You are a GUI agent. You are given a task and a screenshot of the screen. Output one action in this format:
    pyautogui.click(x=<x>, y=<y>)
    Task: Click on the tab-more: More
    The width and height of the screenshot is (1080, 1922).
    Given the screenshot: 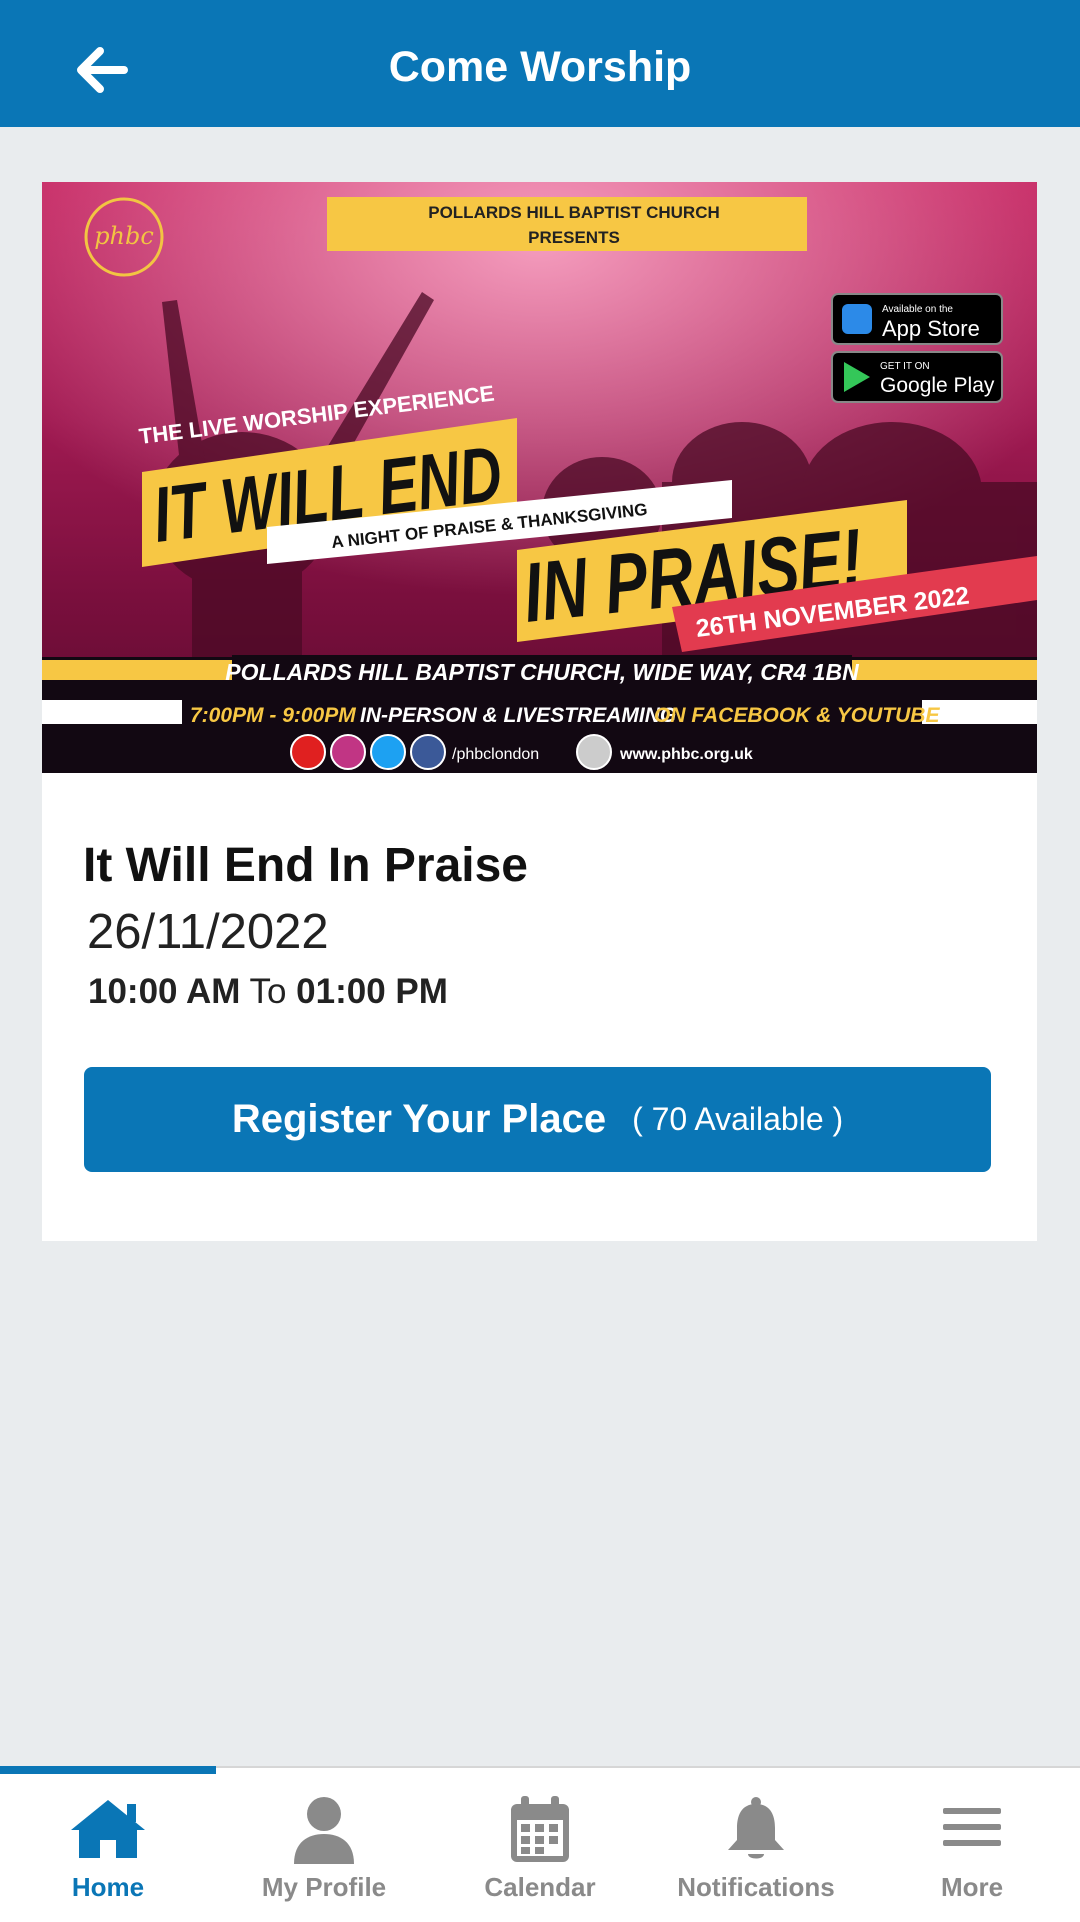 What is the action you would take?
    pyautogui.click(x=972, y=1845)
    